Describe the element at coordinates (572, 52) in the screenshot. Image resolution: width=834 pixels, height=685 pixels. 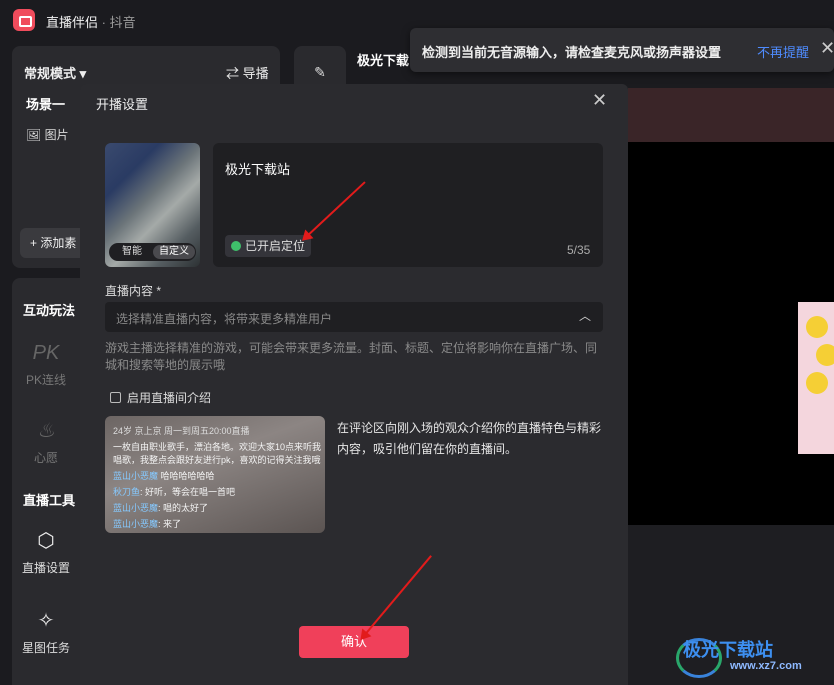
I see `notice-text: 检测到当前无音源输入，请检查麦克风或扬声器设置` at that location.